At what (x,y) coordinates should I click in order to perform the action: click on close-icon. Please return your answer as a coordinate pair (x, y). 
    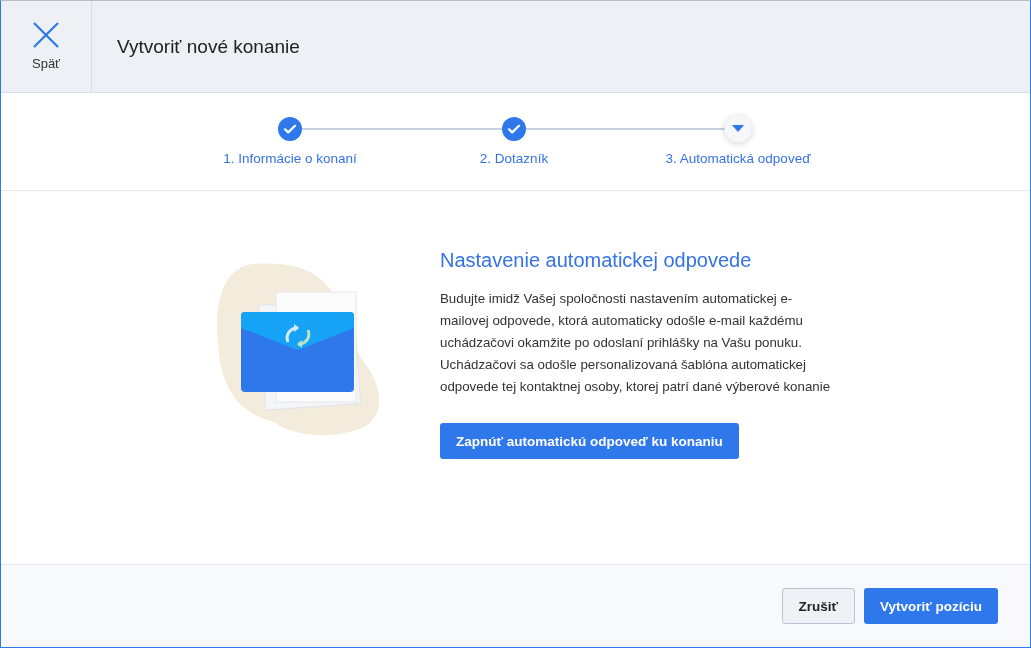
    Looking at the image, I should click on (46, 35).